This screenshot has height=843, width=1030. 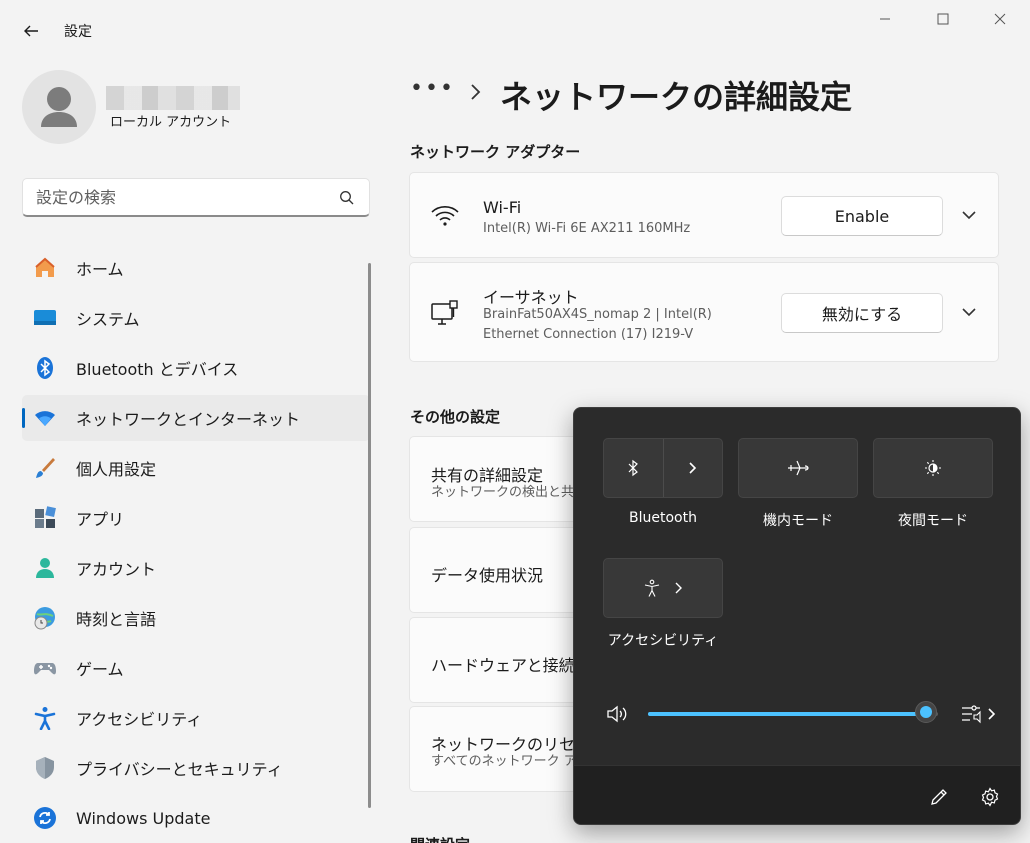 What do you see at coordinates (933, 521) in the screenshot?
I see `tile-label: 夜間モード` at bounding box center [933, 521].